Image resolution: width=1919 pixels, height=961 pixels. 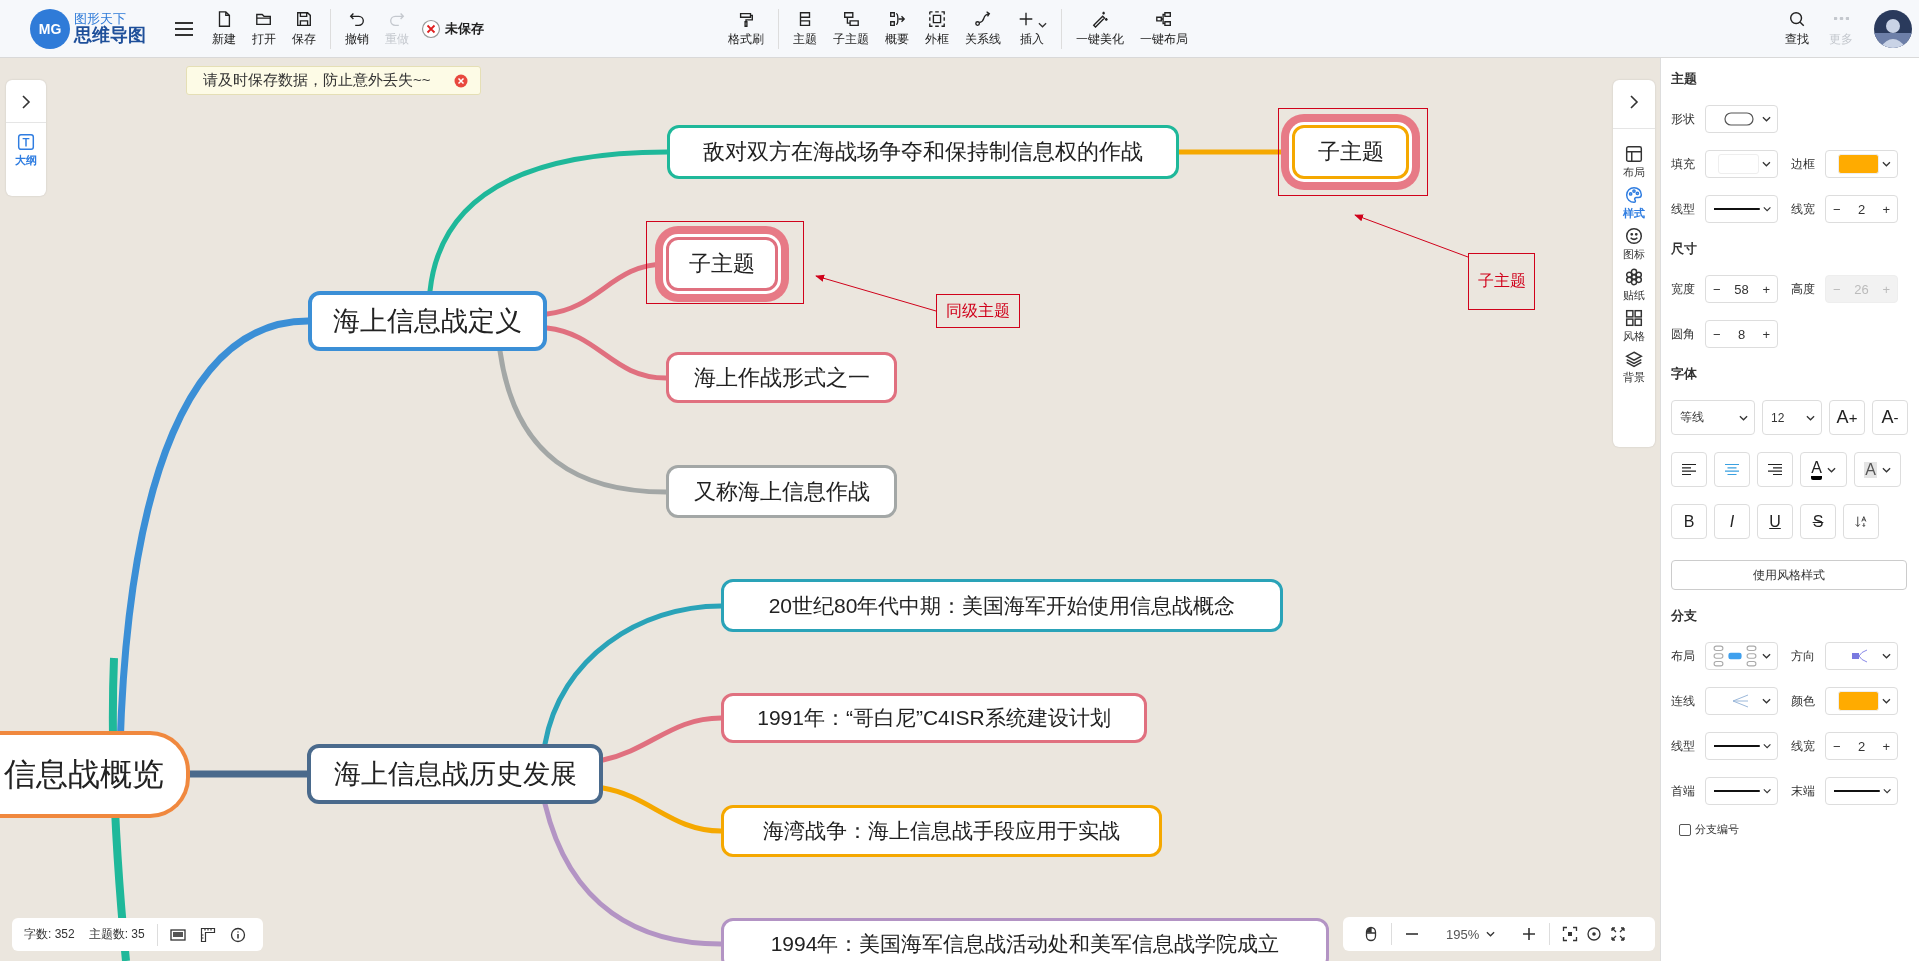 What do you see at coordinates (1775, 469) in the screenshot?
I see `align-right-button` at bounding box center [1775, 469].